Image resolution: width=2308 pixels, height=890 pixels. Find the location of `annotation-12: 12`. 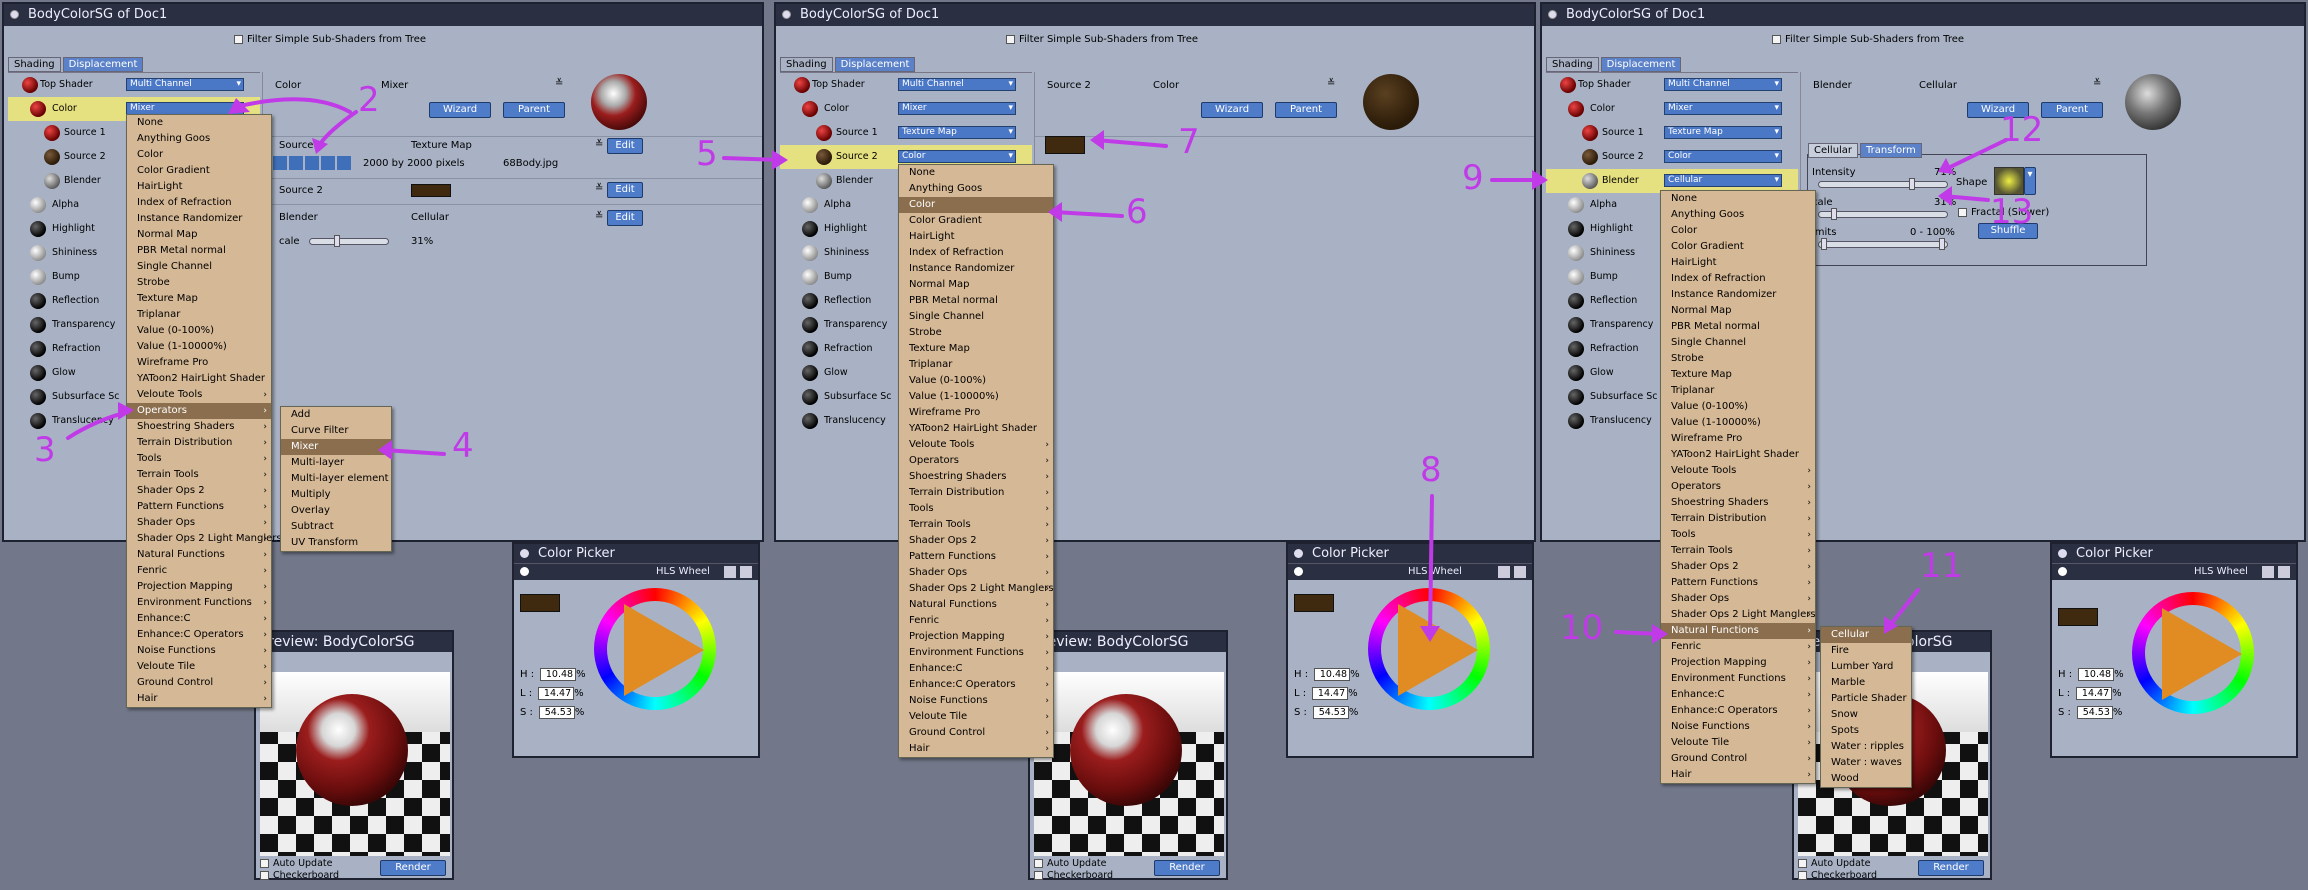

annotation-12: 12 is located at coordinates (2022, 130).